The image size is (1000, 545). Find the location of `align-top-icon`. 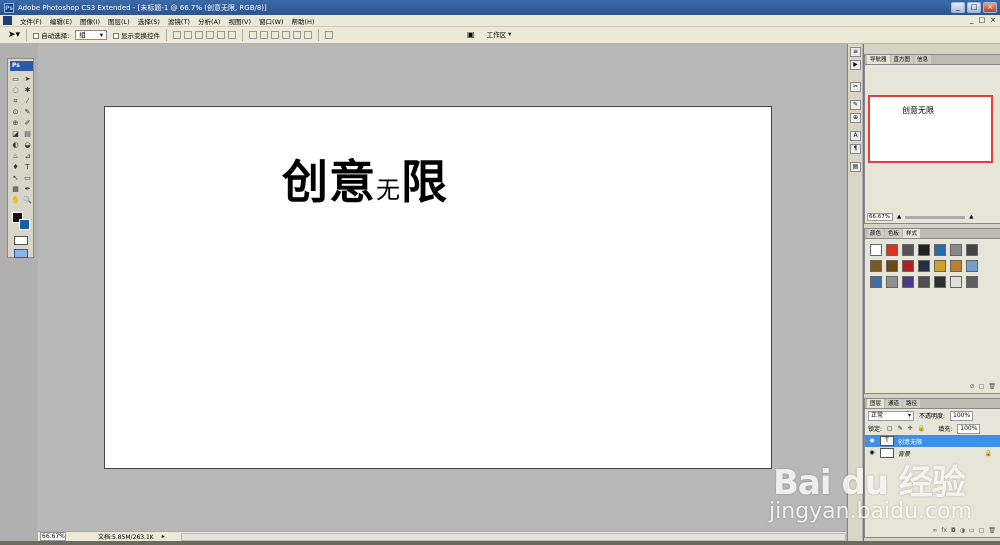

align-top-icon is located at coordinates (177, 35).